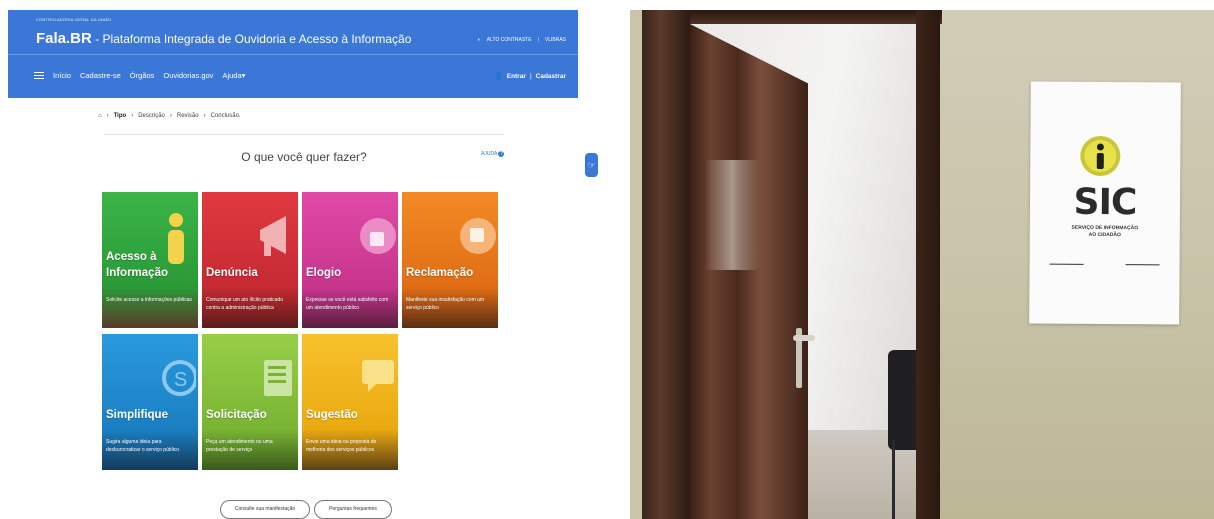  What do you see at coordinates (62, 75) in the screenshot?
I see `nav-item-inicio: Início` at bounding box center [62, 75].